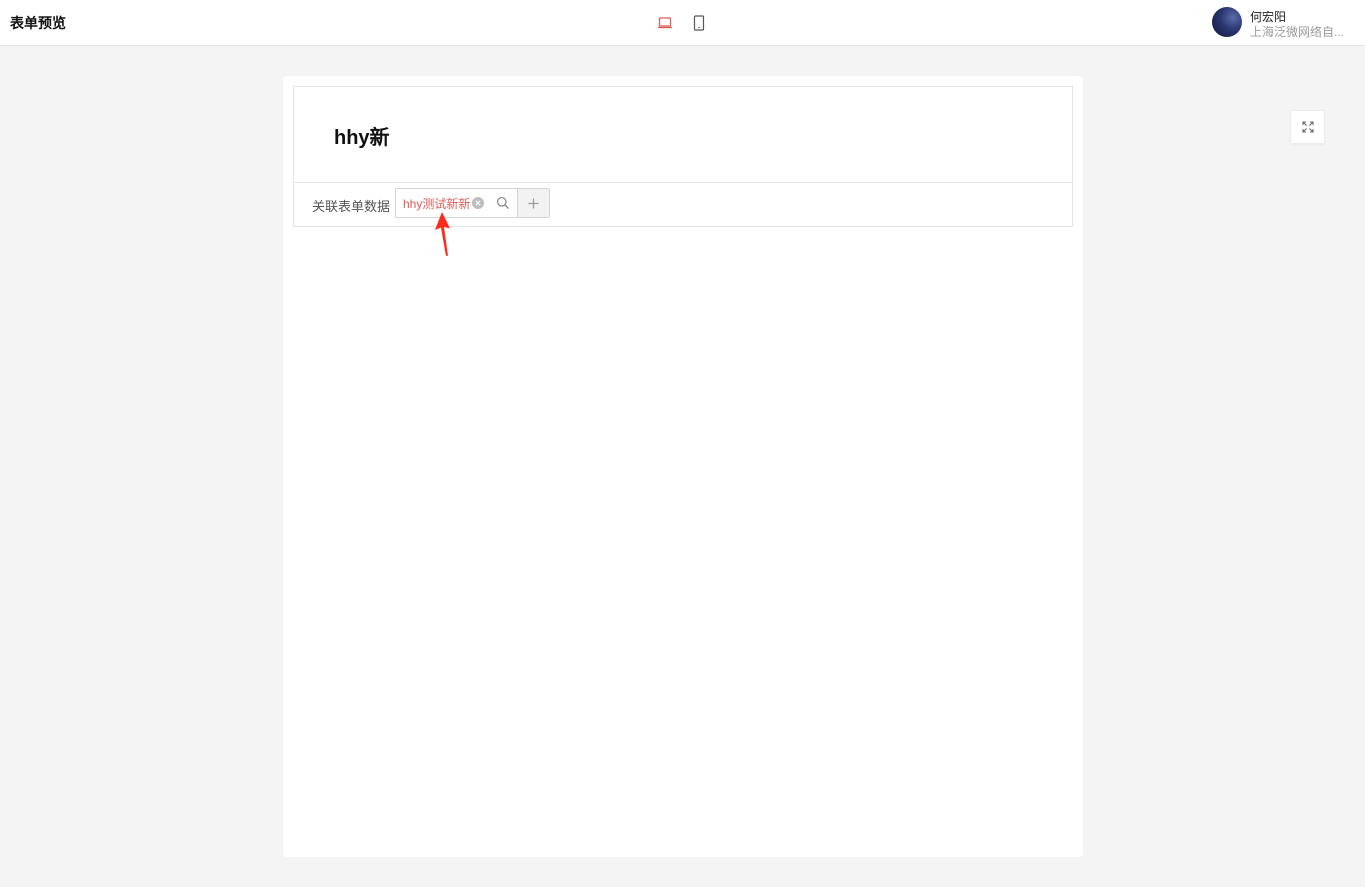 The width and height of the screenshot is (1365, 887). What do you see at coordinates (362, 138) in the screenshot?
I see `form-title: hhy新` at bounding box center [362, 138].